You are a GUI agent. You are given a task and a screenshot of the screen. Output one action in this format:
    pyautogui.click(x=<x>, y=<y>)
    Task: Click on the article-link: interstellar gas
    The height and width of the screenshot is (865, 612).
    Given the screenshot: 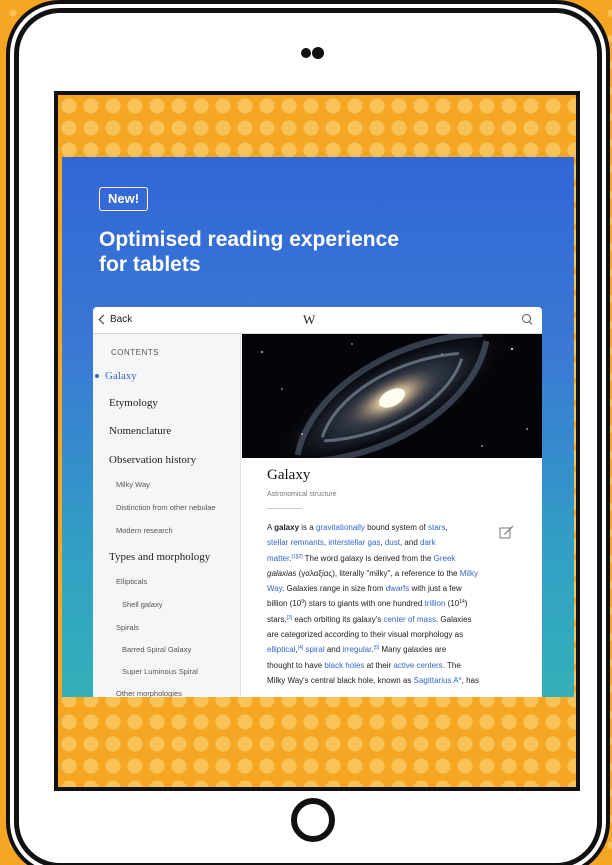 What is the action you would take?
    pyautogui.click(x=354, y=542)
    